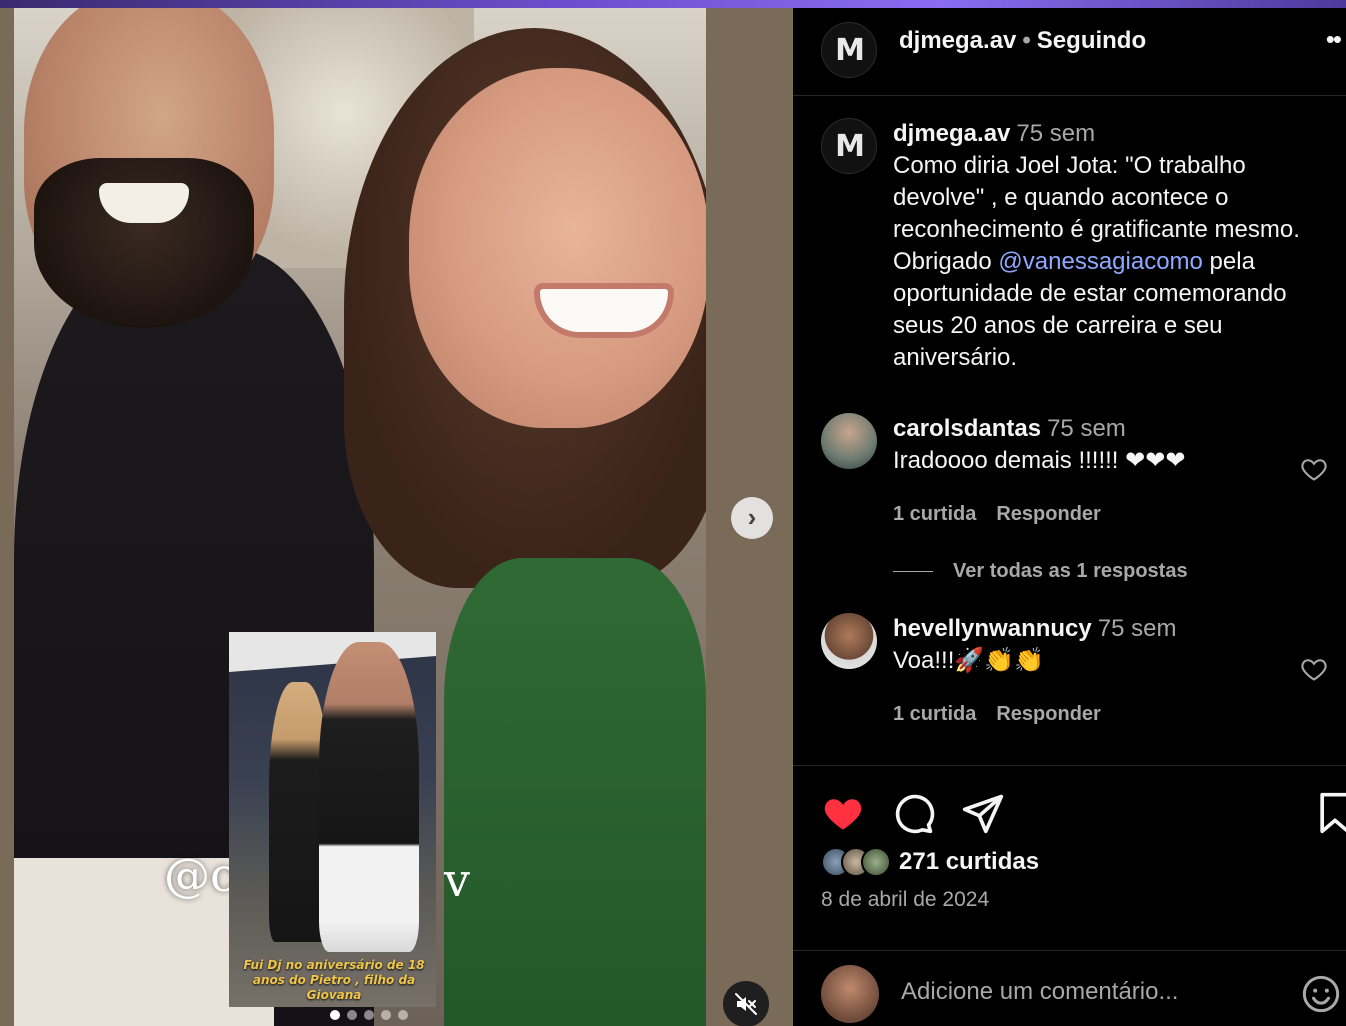 The height and width of the screenshot is (1026, 1346). What do you see at coordinates (969, 862) in the screenshot?
I see `likes-count: 271 curtidas` at bounding box center [969, 862].